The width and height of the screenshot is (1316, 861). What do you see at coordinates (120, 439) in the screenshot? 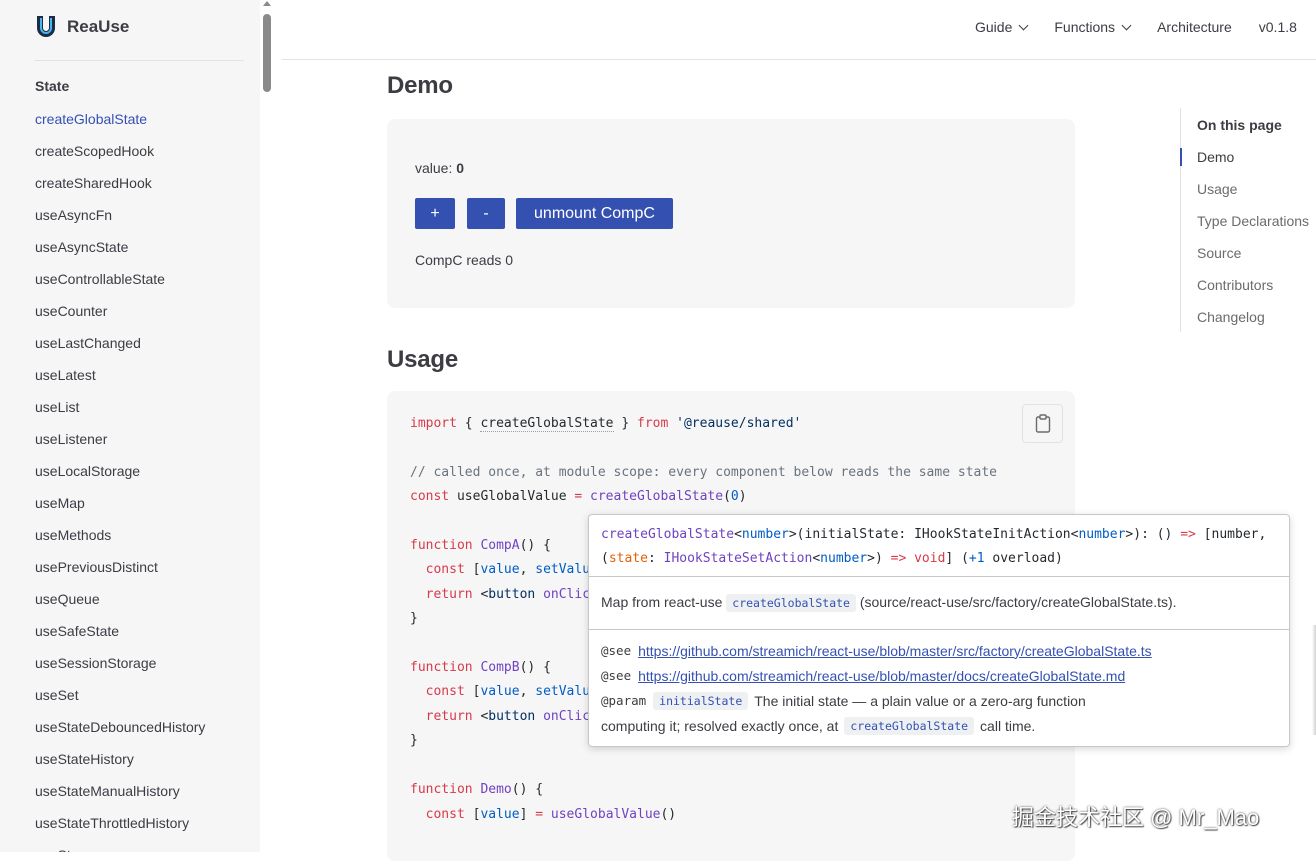
I see `sidebar-item-uselistener: useListener` at bounding box center [120, 439].